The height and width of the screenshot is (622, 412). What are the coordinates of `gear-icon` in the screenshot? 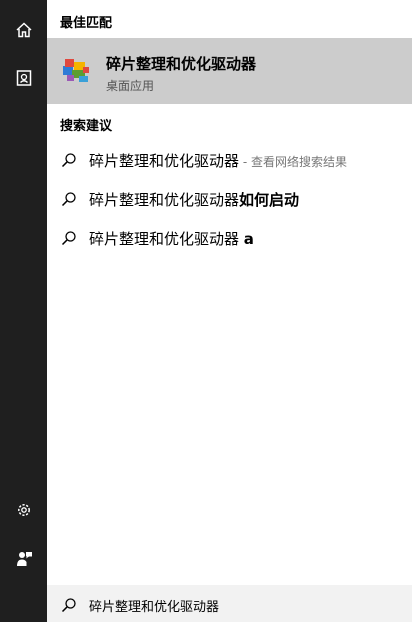 It's located at (24, 510).